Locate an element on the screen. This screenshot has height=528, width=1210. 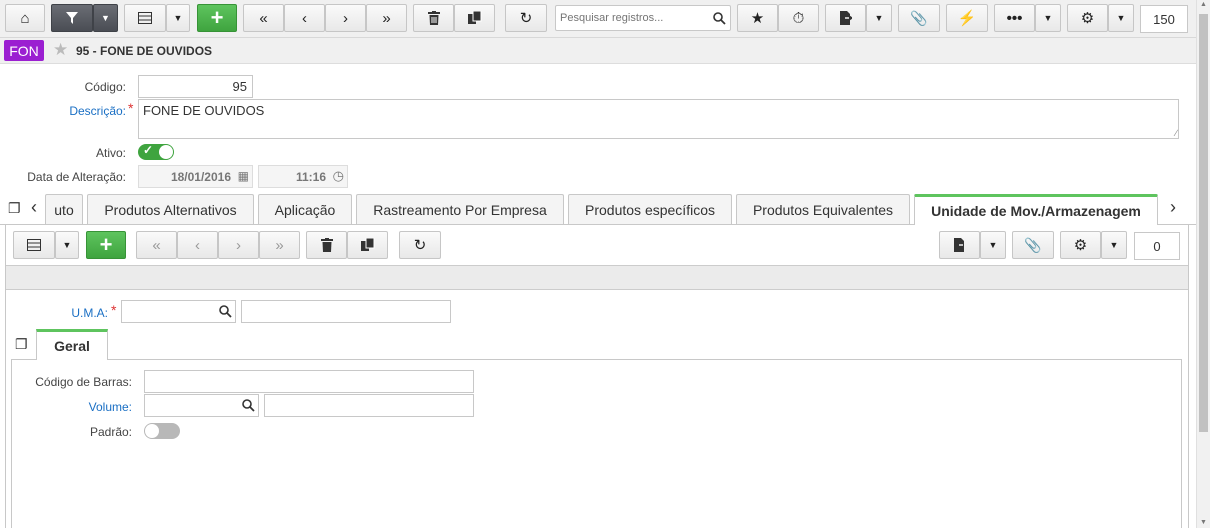
more-dropdown-button: ▼ is located at coordinates (1048, 18).